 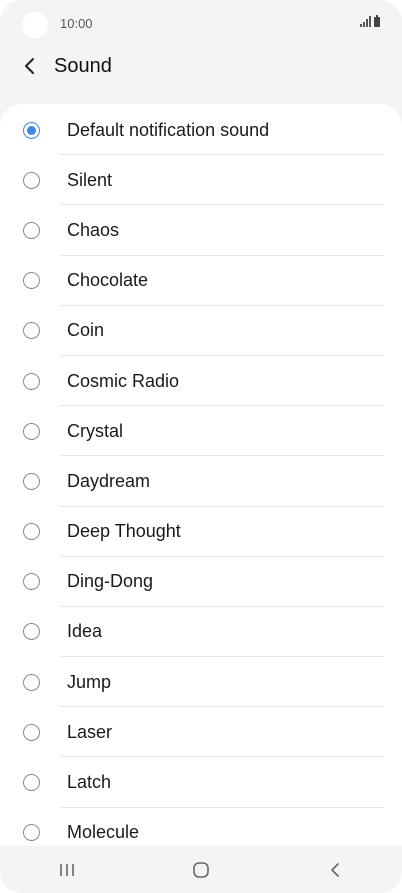 I want to click on home-icon, so click(x=201, y=869).